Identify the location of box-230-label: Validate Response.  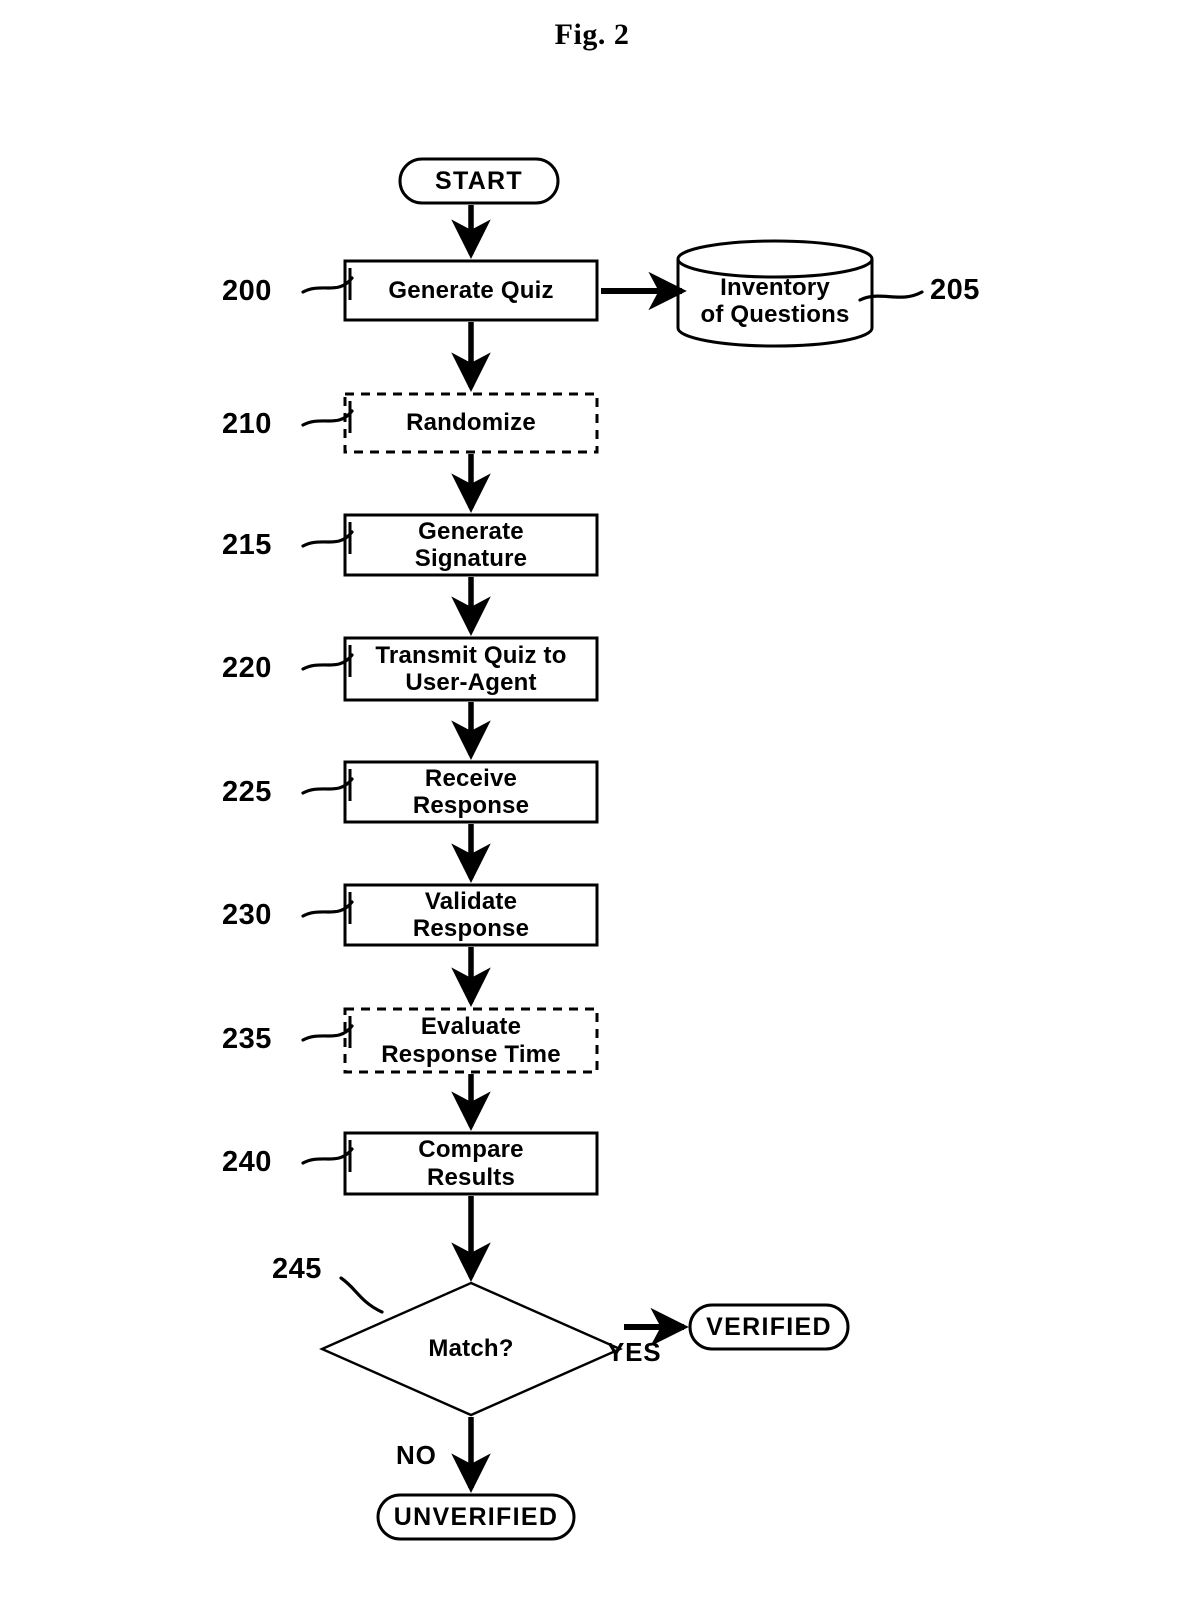
(471, 914).